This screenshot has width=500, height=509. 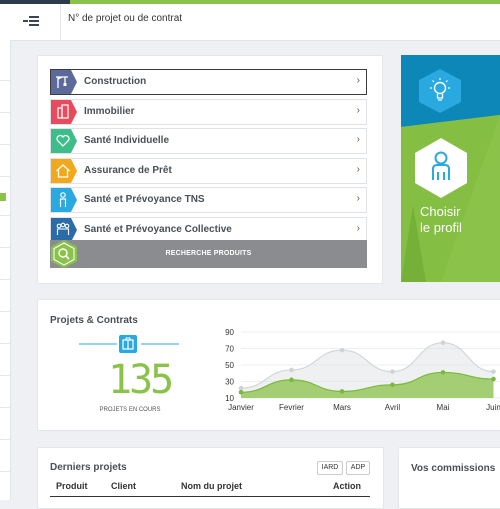 What do you see at coordinates (88, 467) in the screenshot?
I see `recent-projects-title: Derniers projets` at bounding box center [88, 467].